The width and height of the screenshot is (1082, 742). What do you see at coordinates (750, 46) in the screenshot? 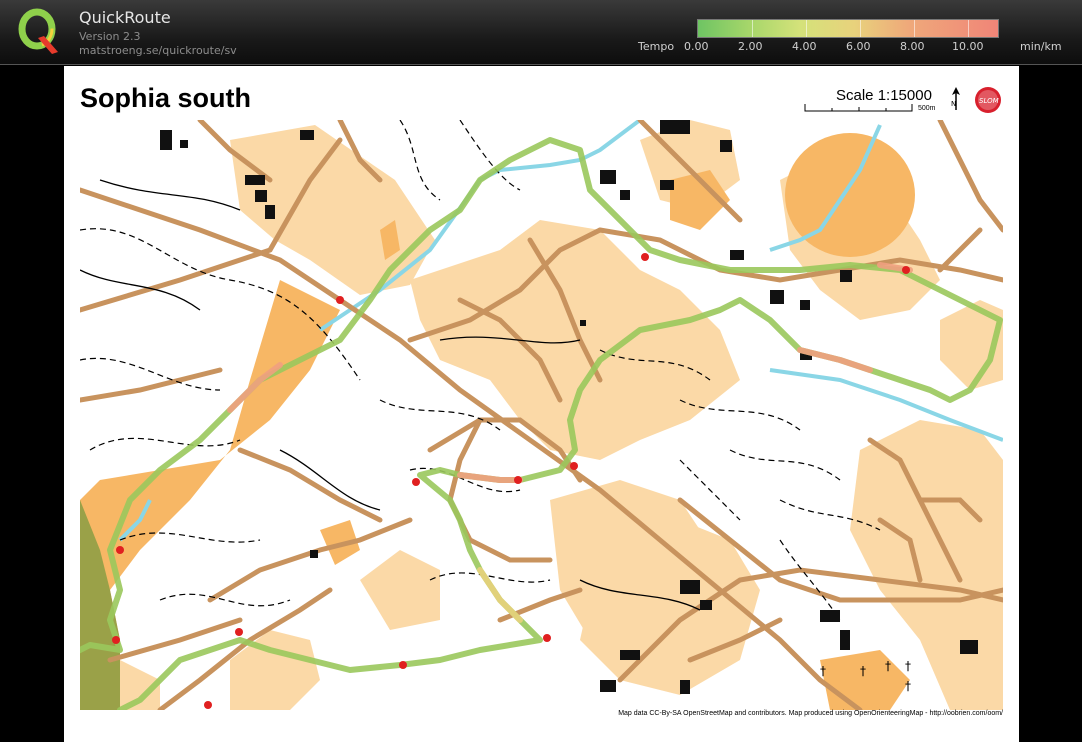
I see `tempo-tick-2: 2.00` at bounding box center [750, 46].